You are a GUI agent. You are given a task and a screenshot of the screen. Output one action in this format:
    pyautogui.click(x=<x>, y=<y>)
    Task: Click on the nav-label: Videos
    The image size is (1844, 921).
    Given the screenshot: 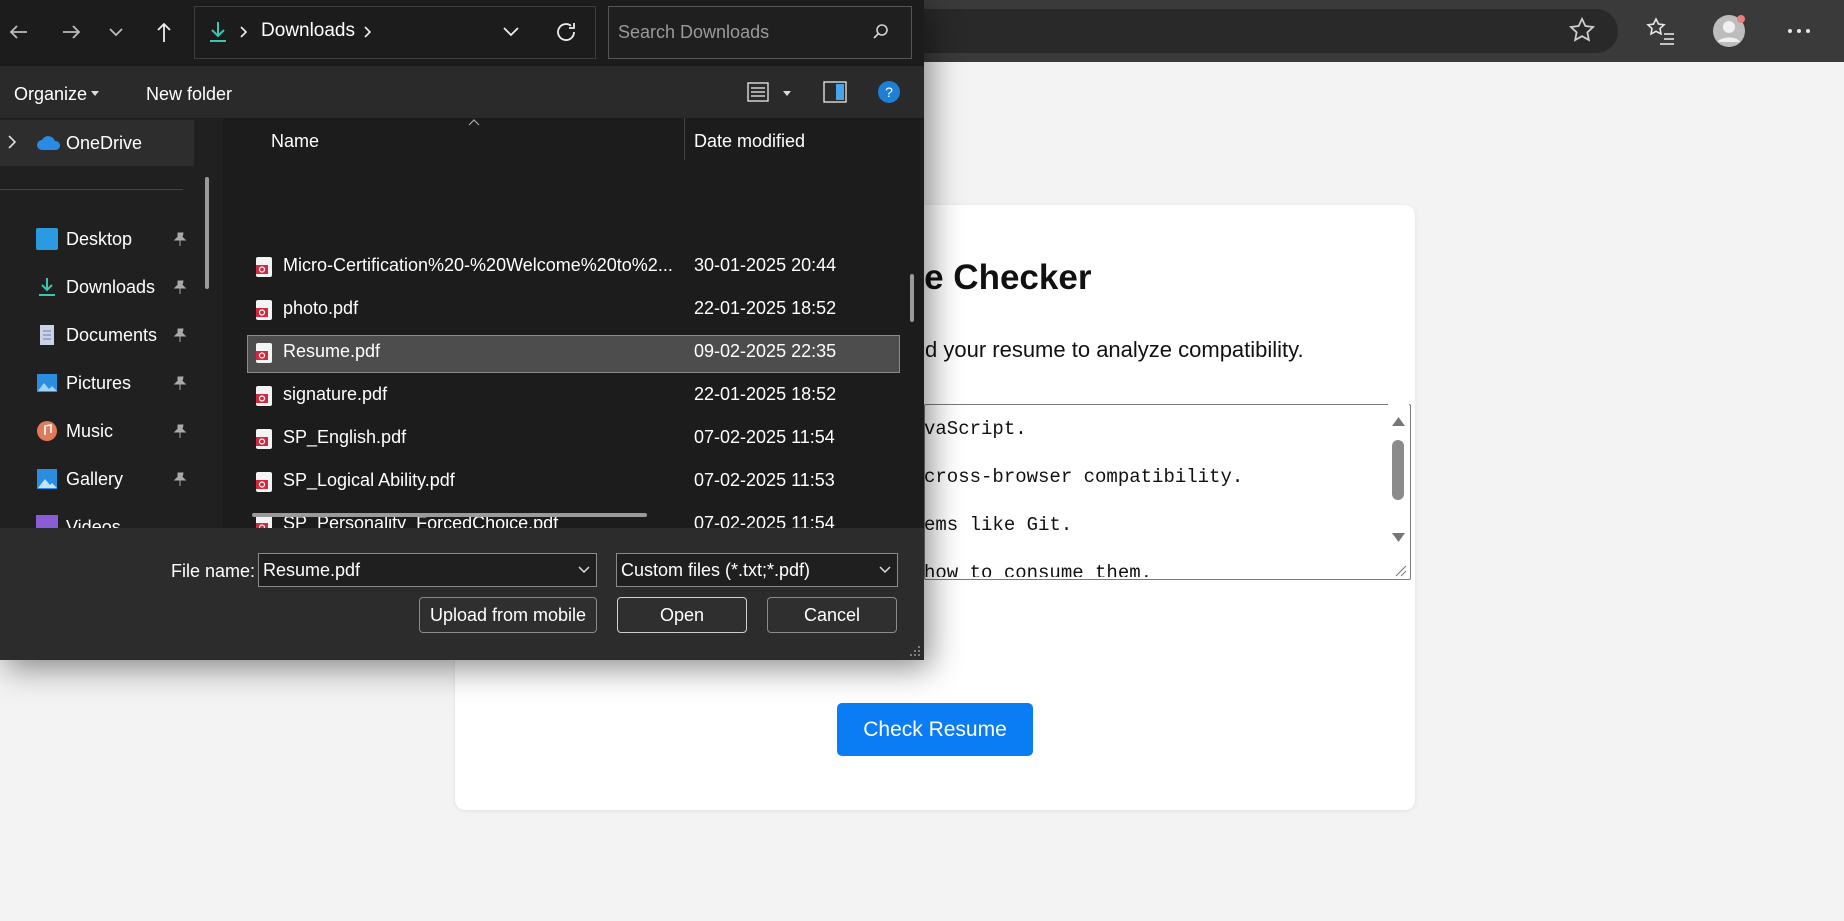 What is the action you would take?
    pyautogui.click(x=93, y=522)
    